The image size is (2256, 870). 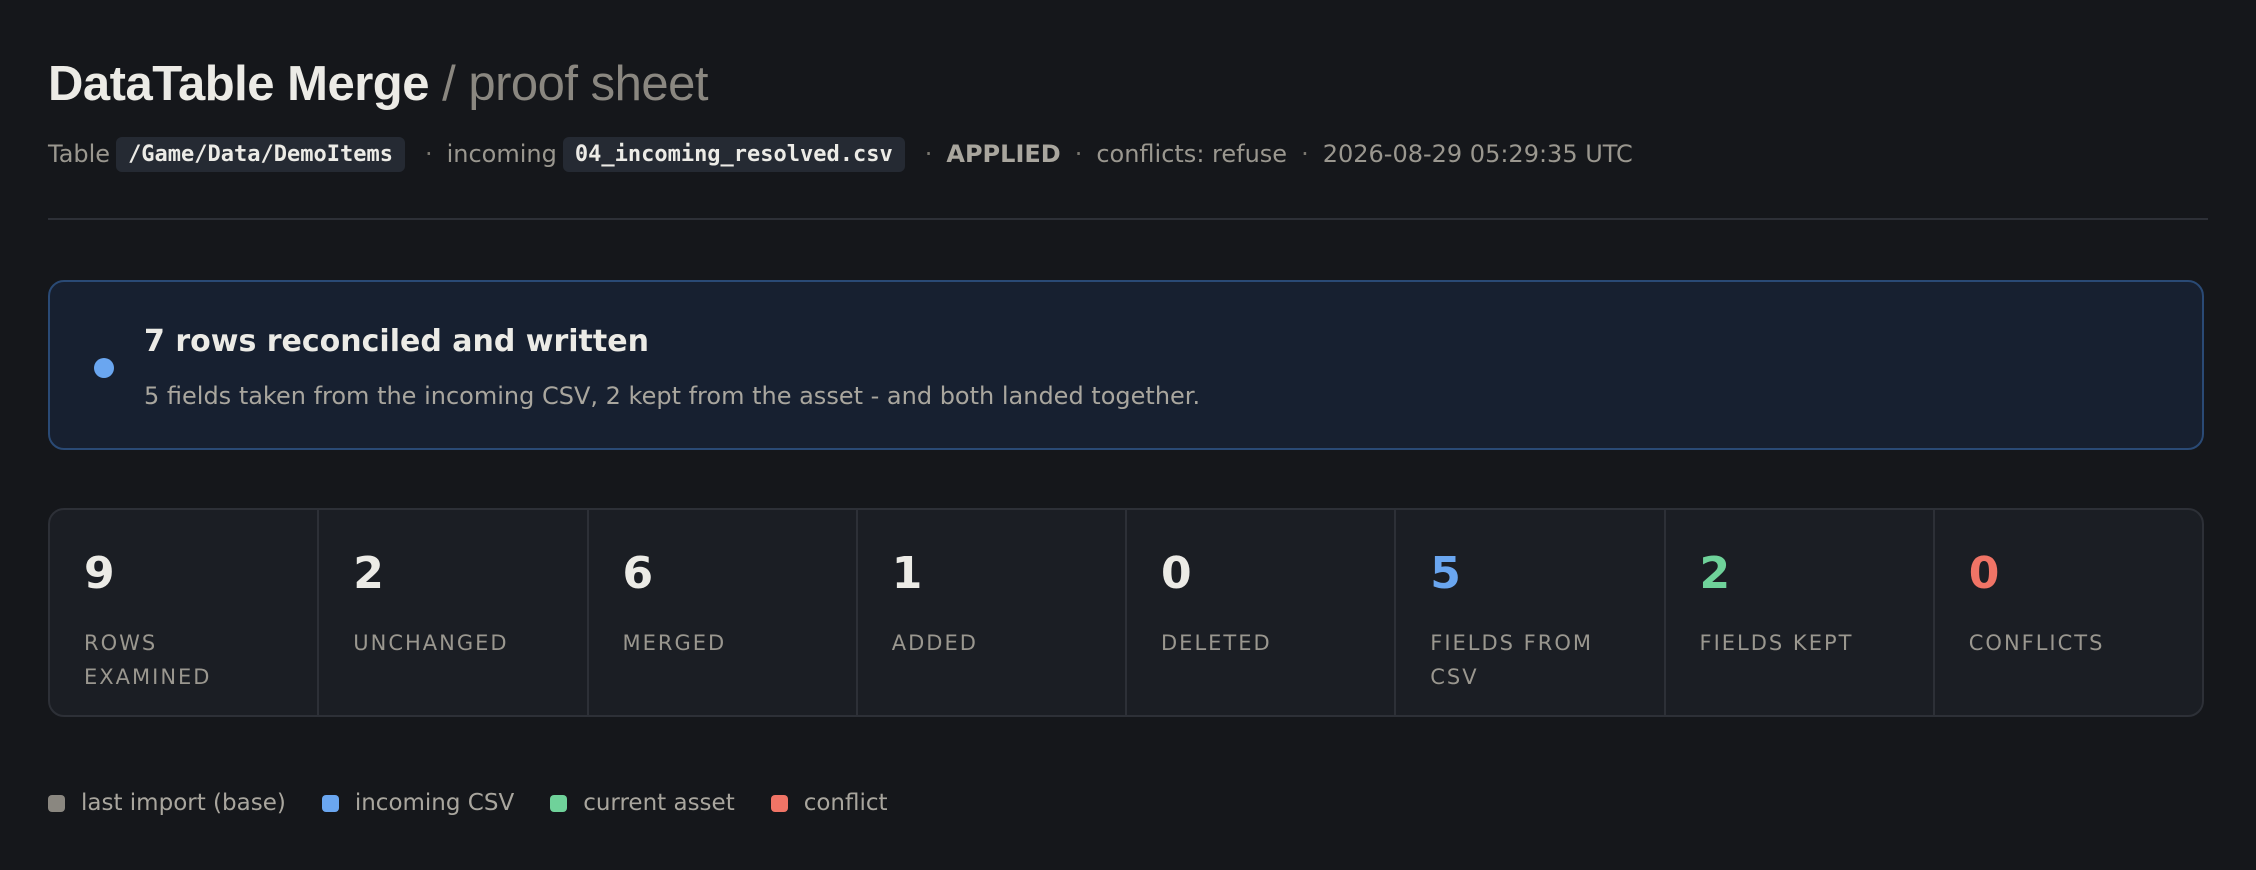 What do you see at coordinates (454, 612) in the screenshot?
I see `stat-unchanged: 2 Unchanged` at bounding box center [454, 612].